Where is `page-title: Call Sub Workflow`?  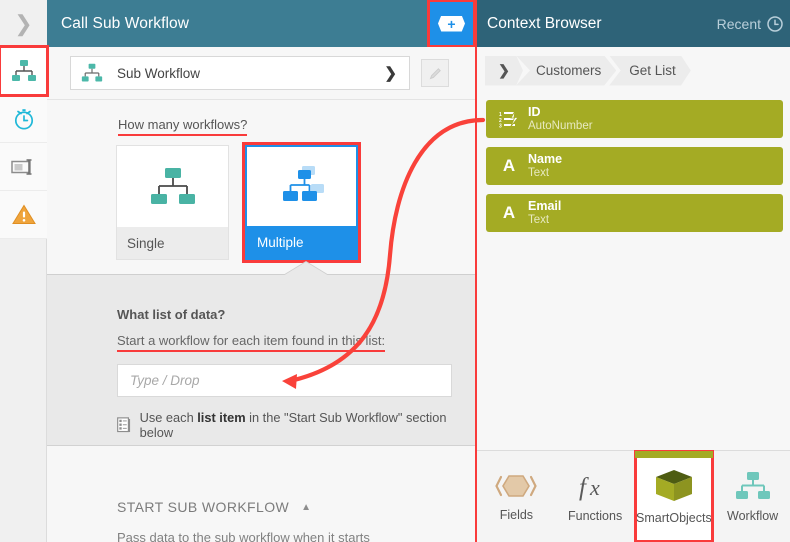 page-title: Call Sub Workflow is located at coordinates (125, 23).